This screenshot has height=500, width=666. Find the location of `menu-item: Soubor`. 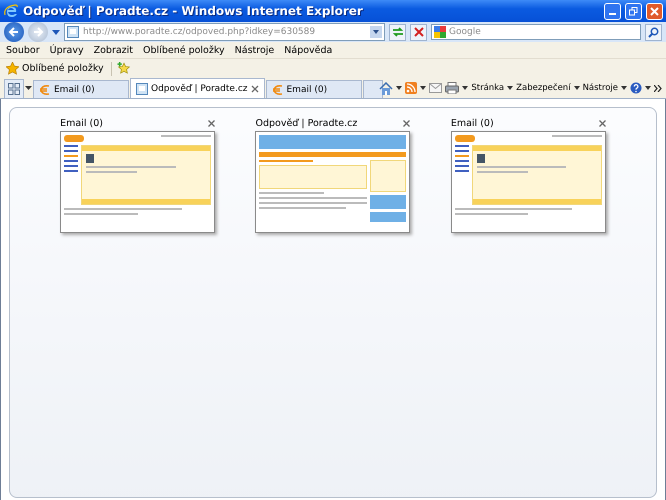

menu-item: Soubor is located at coordinates (23, 50).